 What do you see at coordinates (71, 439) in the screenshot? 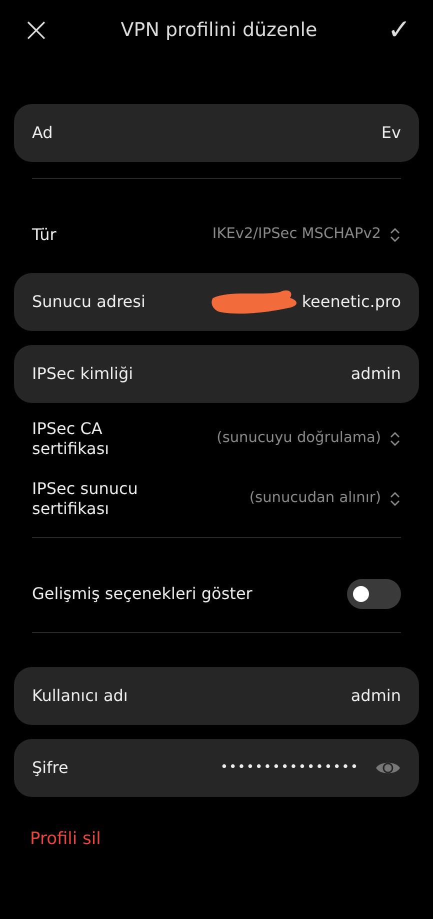
I see `field-label: IPSec CA sertifikası` at bounding box center [71, 439].